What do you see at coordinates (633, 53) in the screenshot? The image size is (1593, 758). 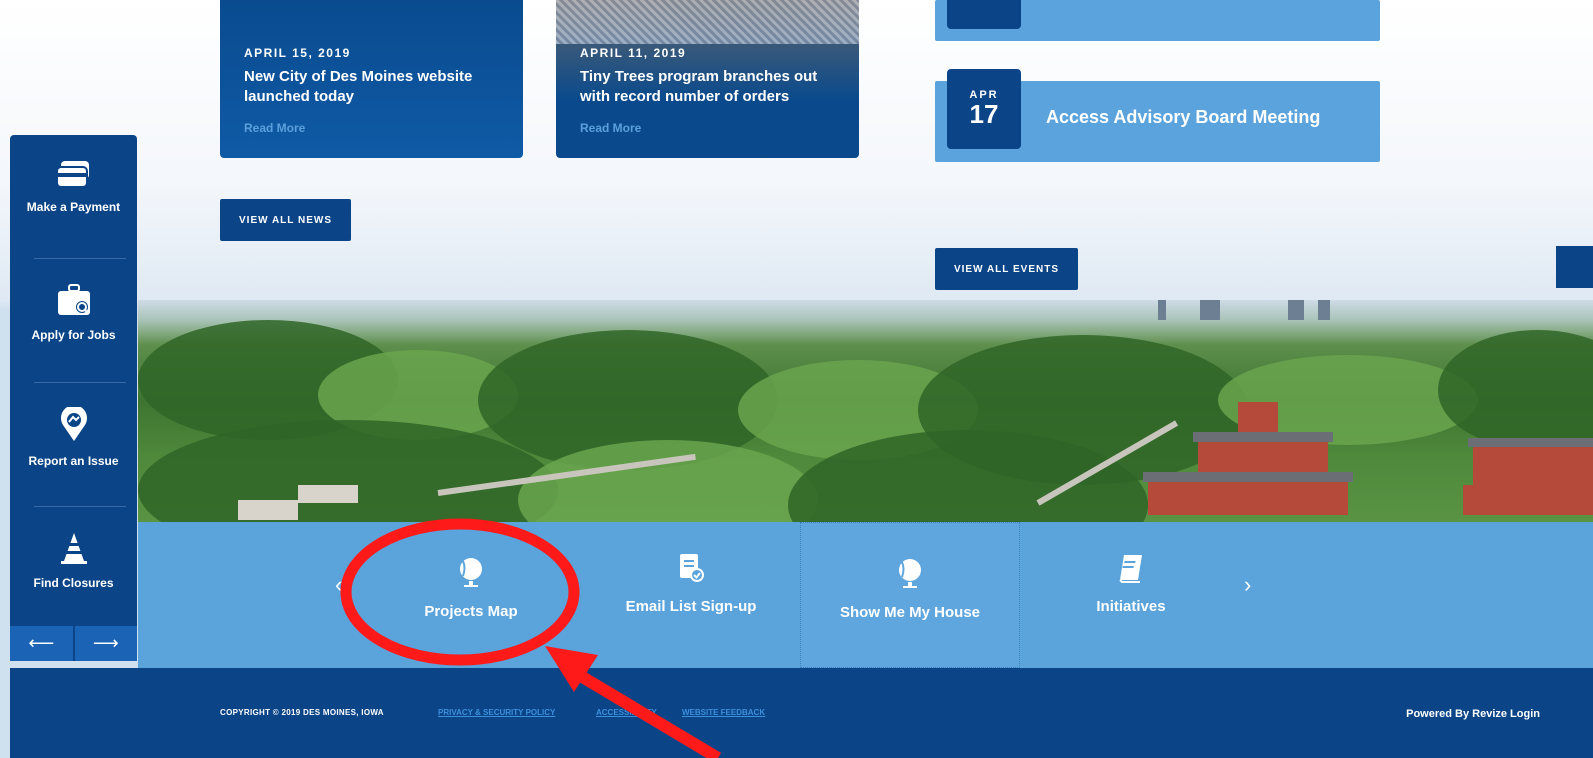 I see `news-date: APRIL 11, 2019` at bounding box center [633, 53].